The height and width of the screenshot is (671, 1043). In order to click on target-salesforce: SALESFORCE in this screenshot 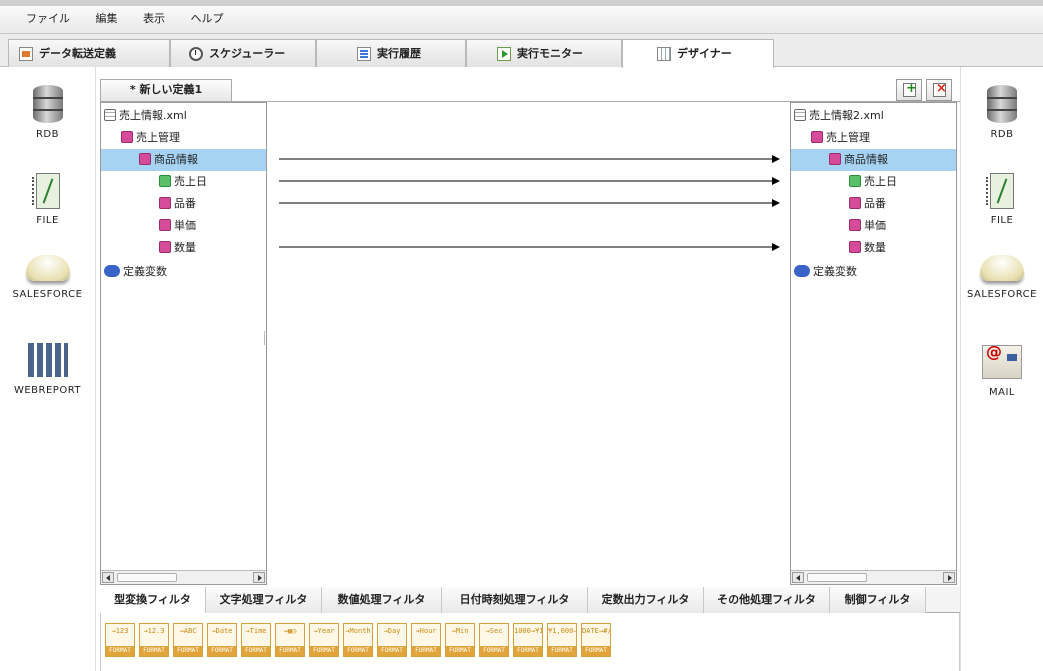, I will do `click(1002, 277)`.